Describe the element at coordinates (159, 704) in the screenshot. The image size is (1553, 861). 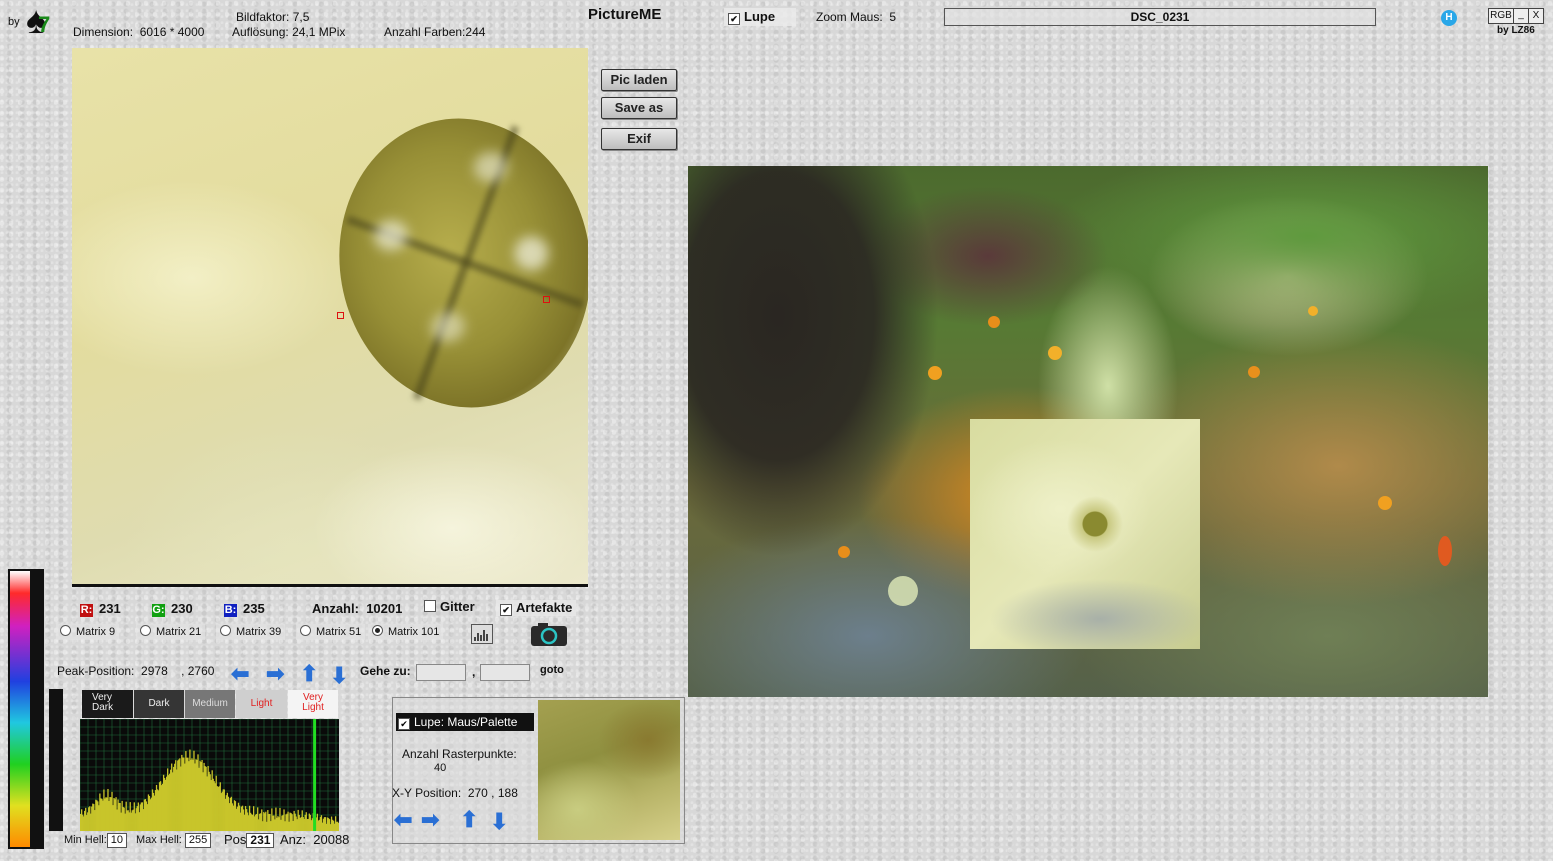
I see `tab-dark: Dark` at that location.